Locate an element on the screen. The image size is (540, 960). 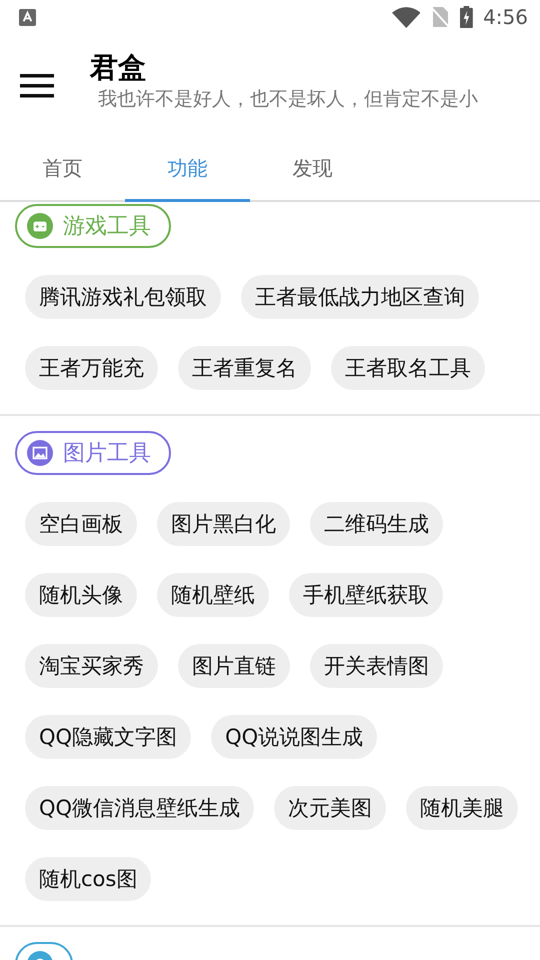
no-sim-icon is located at coordinates (440, 17).